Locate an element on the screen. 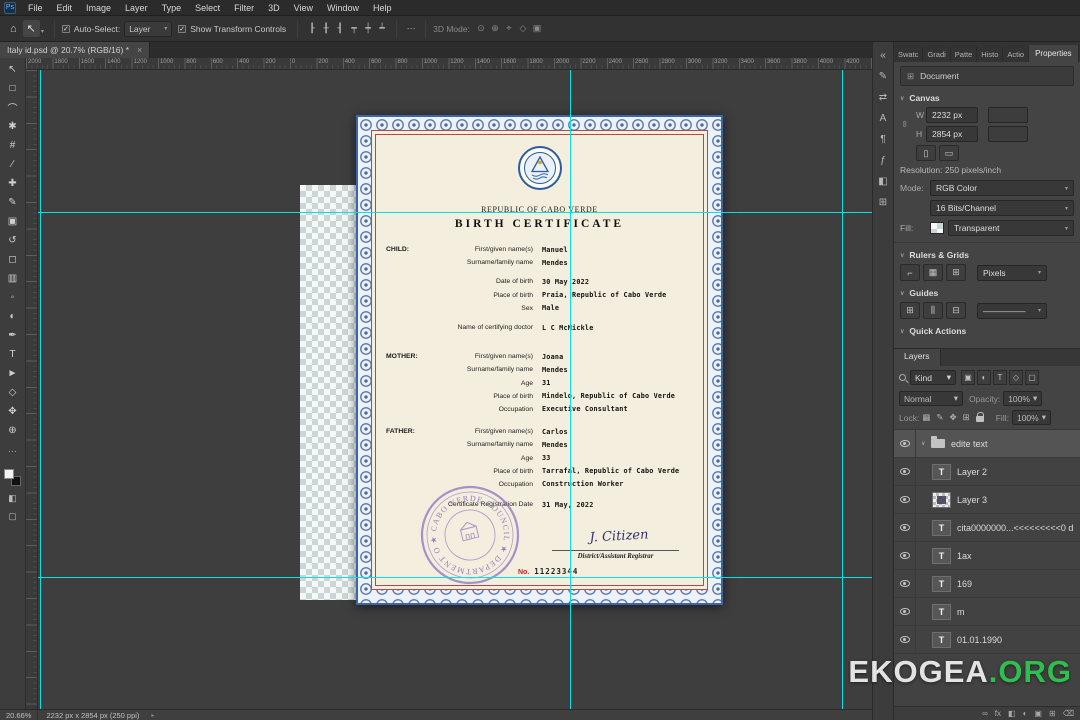 The image size is (1080, 720). history-brush-tool: ↺ is located at coordinates (13, 240).